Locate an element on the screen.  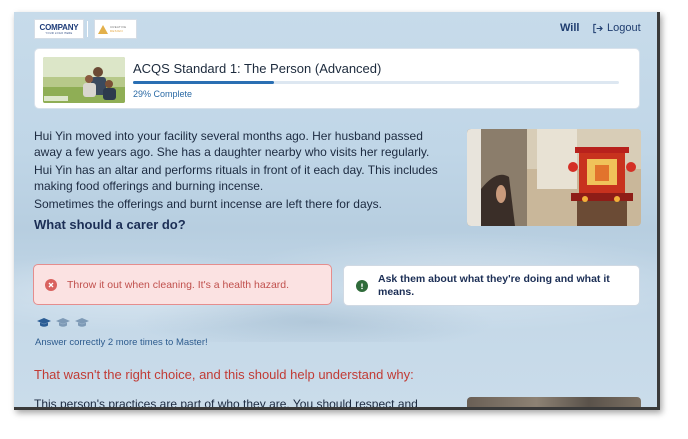
question-heading: What should a carer do? is located at coordinates (110, 224).